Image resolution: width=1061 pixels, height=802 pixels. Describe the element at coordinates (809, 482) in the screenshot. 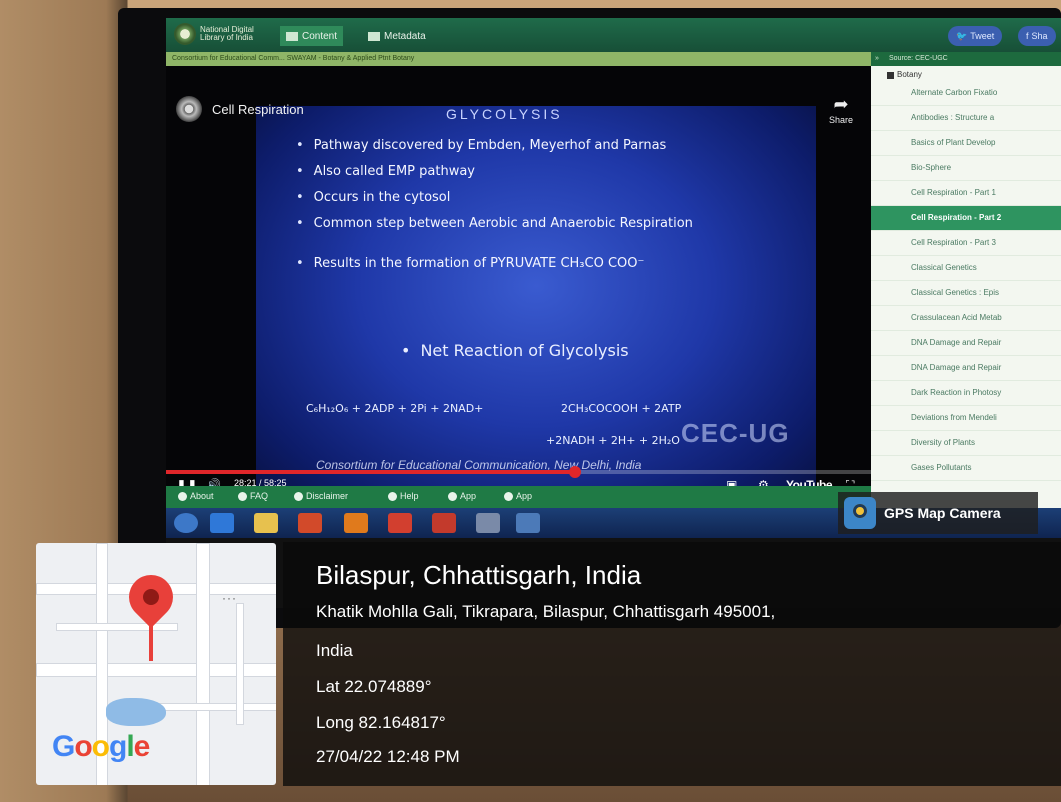

I see `youtube-logo: YouTube` at that location.